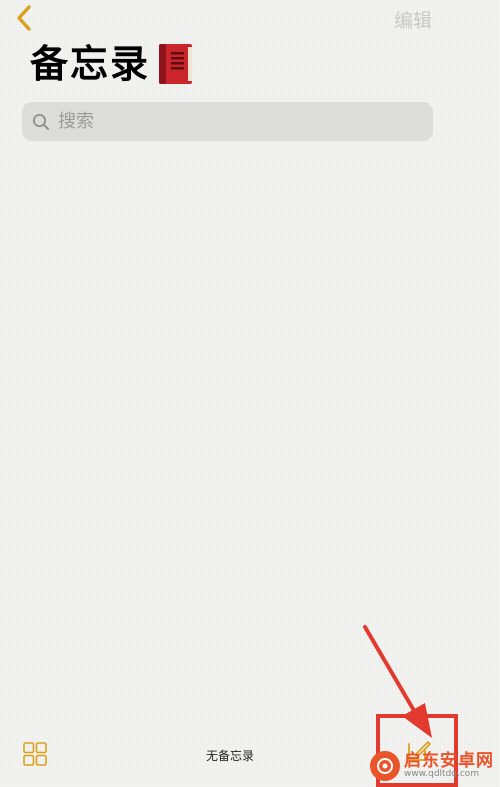 Image resolution: width=500 pixels, height=787 pixels. Describe the element at coordinates (238, 121) in the screenshot. I see `search-input` at that location.